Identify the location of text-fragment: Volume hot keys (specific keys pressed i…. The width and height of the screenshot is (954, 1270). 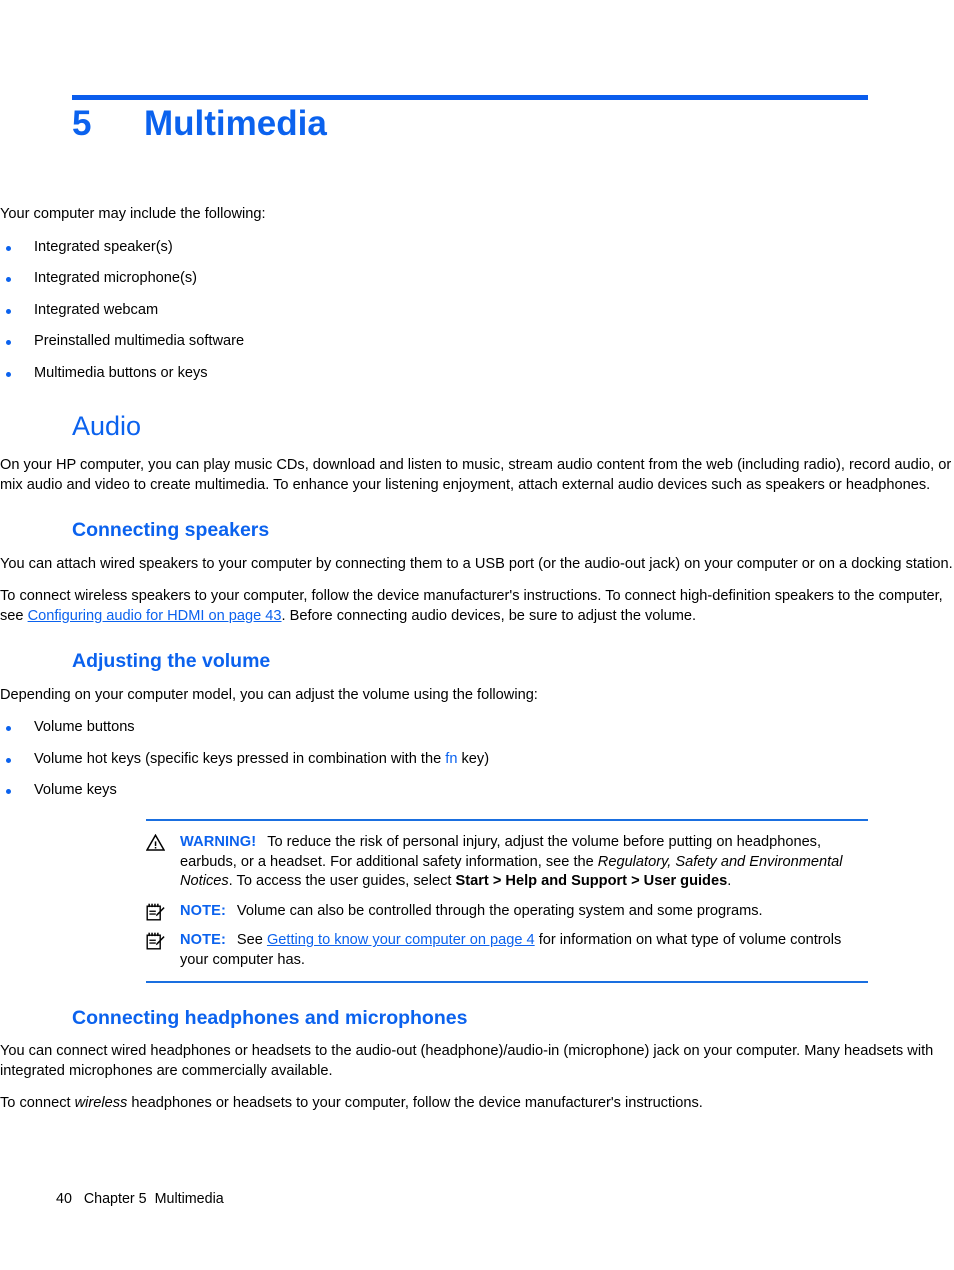
(240, 758).